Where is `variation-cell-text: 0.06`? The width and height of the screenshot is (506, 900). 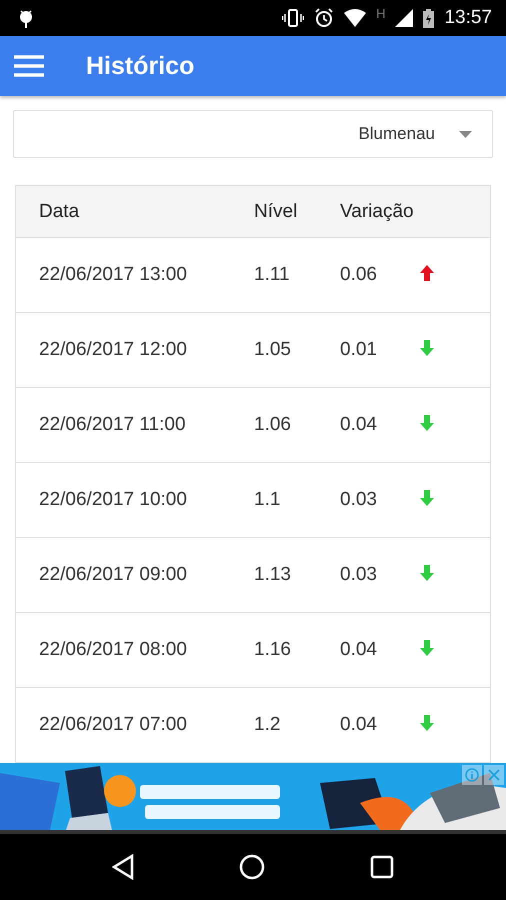 variation-cell-text: 0.06 is located at coordinates (359, 275).